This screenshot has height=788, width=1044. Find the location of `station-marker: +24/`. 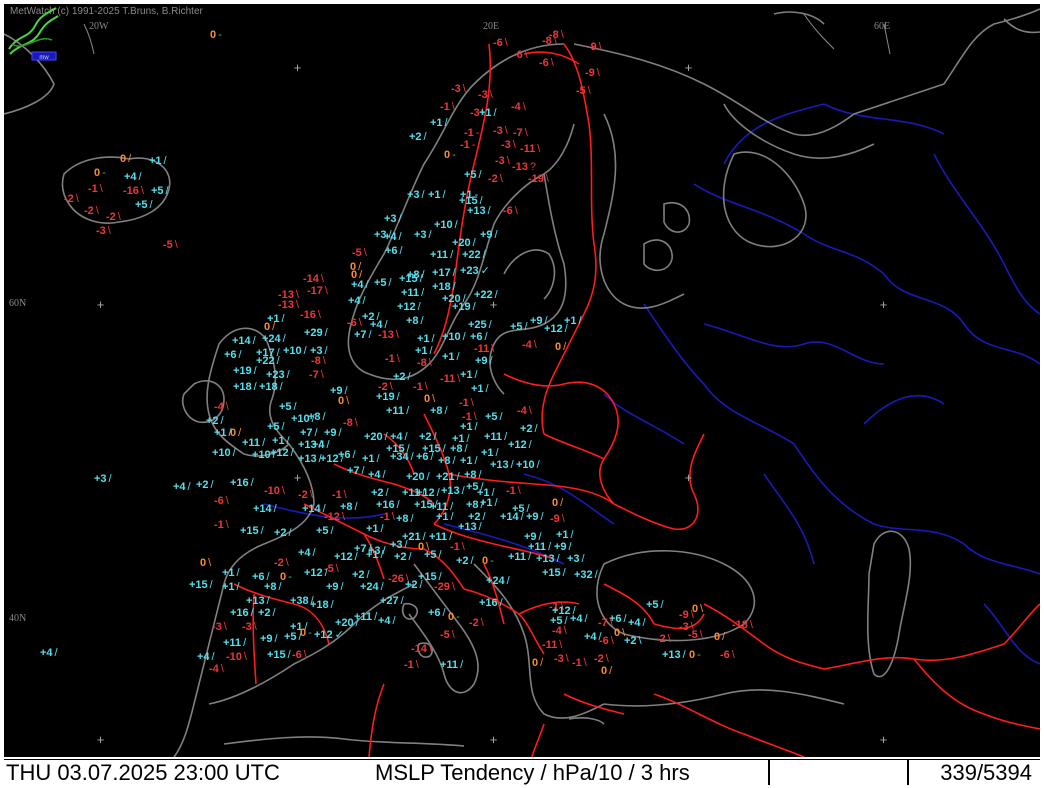

station-marker: +24/ is located at coordinates (498, 581).